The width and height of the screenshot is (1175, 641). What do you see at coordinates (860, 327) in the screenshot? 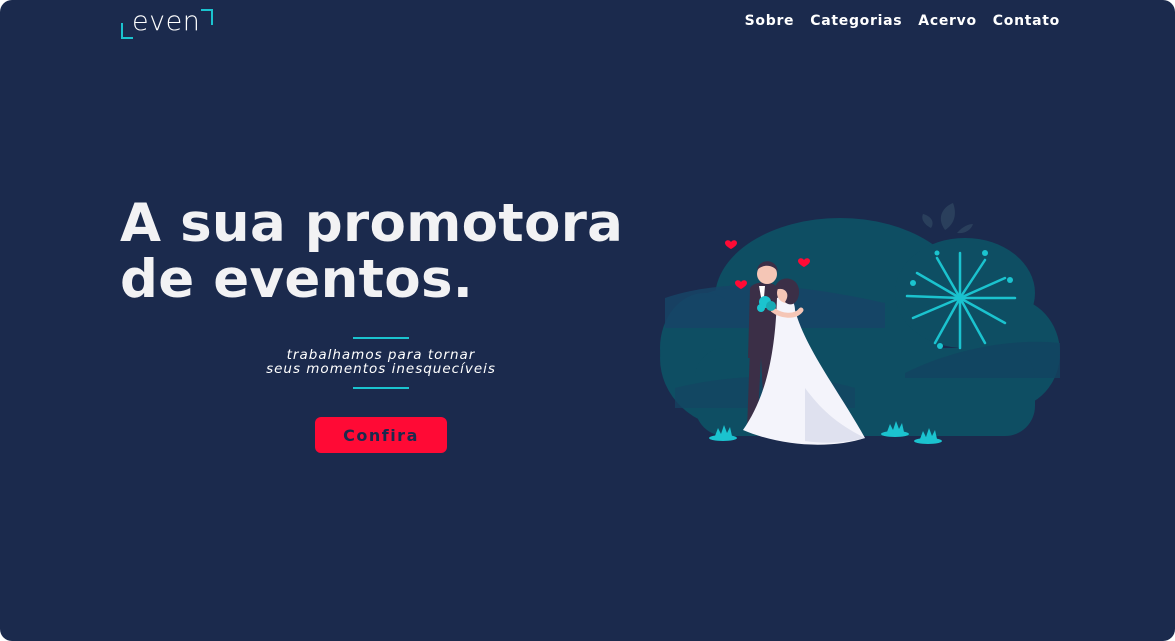
I see `cloud-background` at bounding box center [860, 327].